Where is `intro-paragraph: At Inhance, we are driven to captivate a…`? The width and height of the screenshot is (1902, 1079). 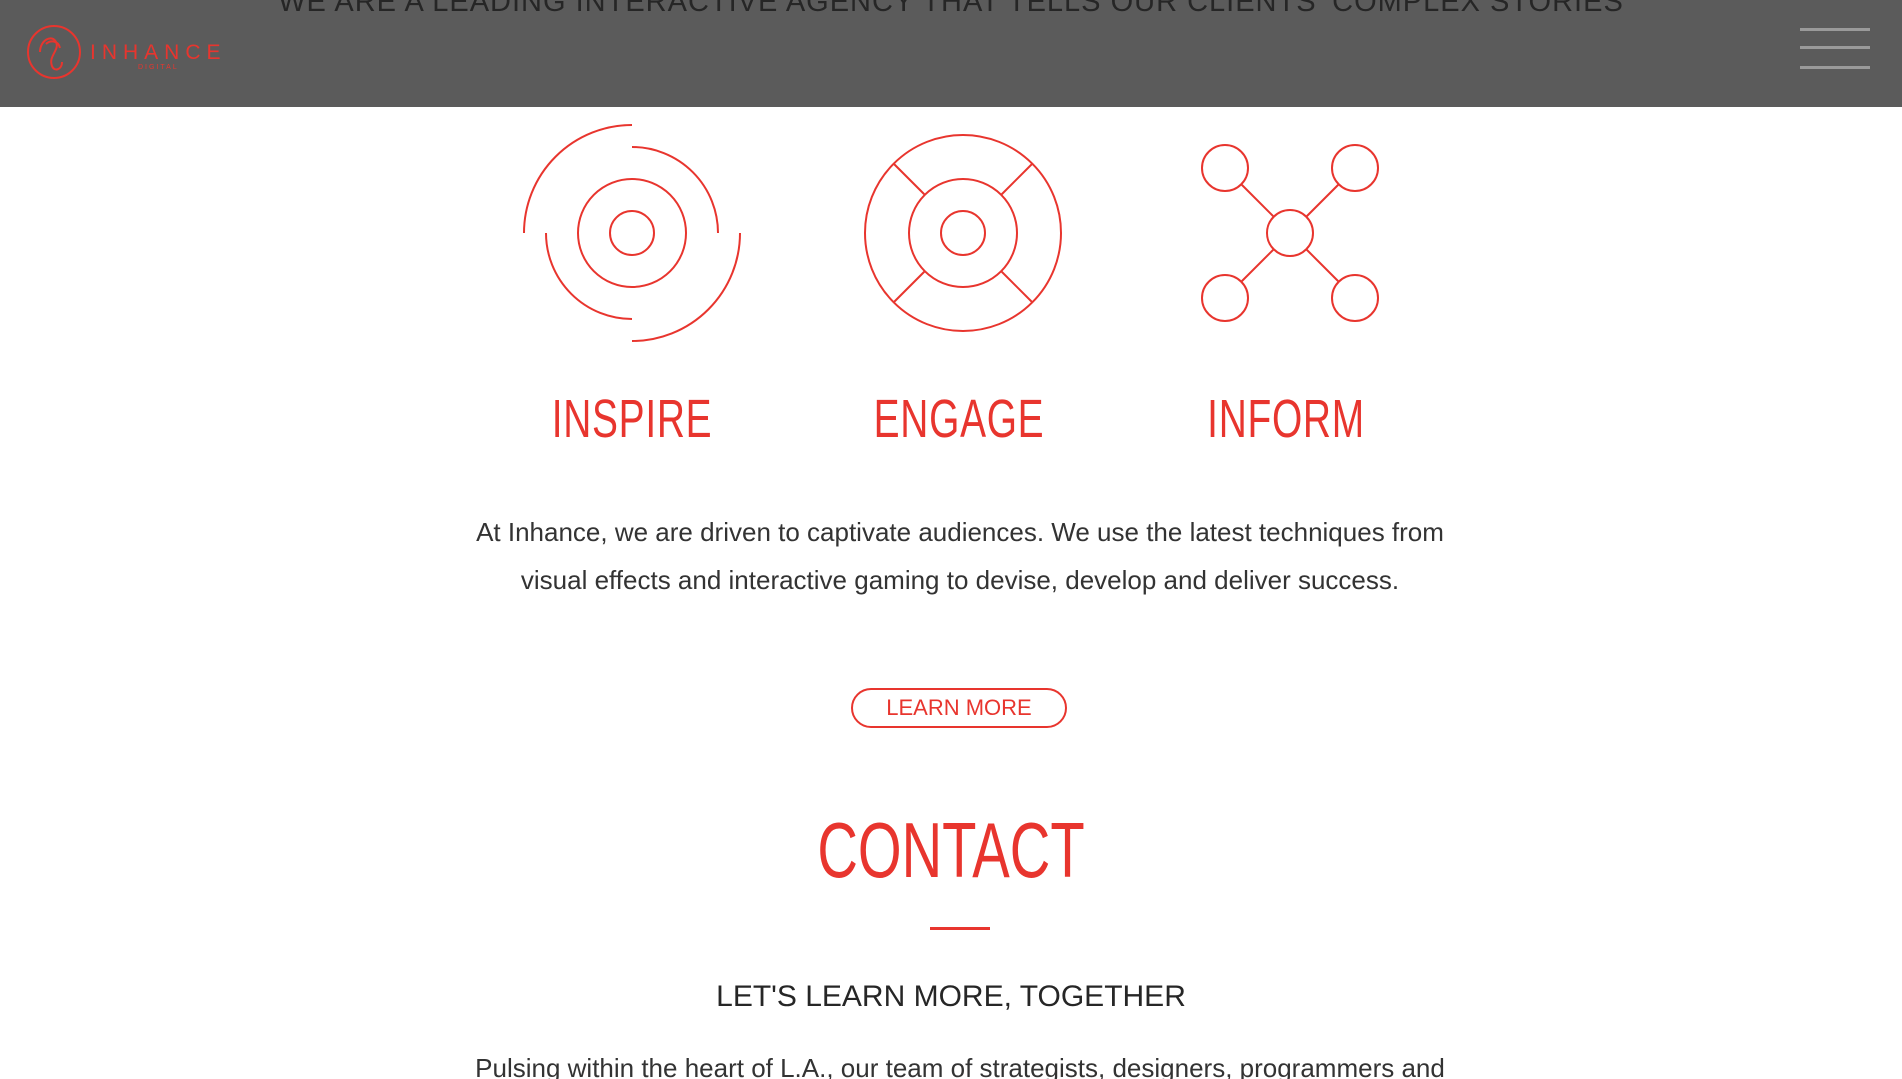
intro-paragraph: At Inhance, we are driven to captivate a… is located at coordinates (960, 556).